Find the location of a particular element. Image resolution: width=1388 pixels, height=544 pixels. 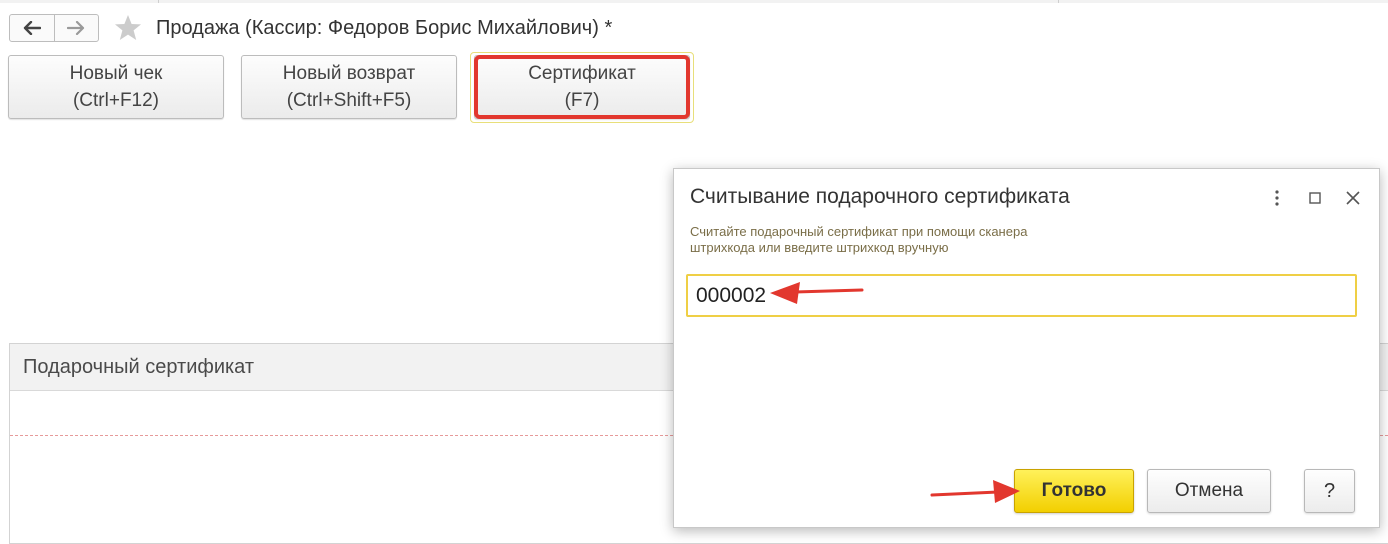

close-icon is located at coordinates (1353, 198).